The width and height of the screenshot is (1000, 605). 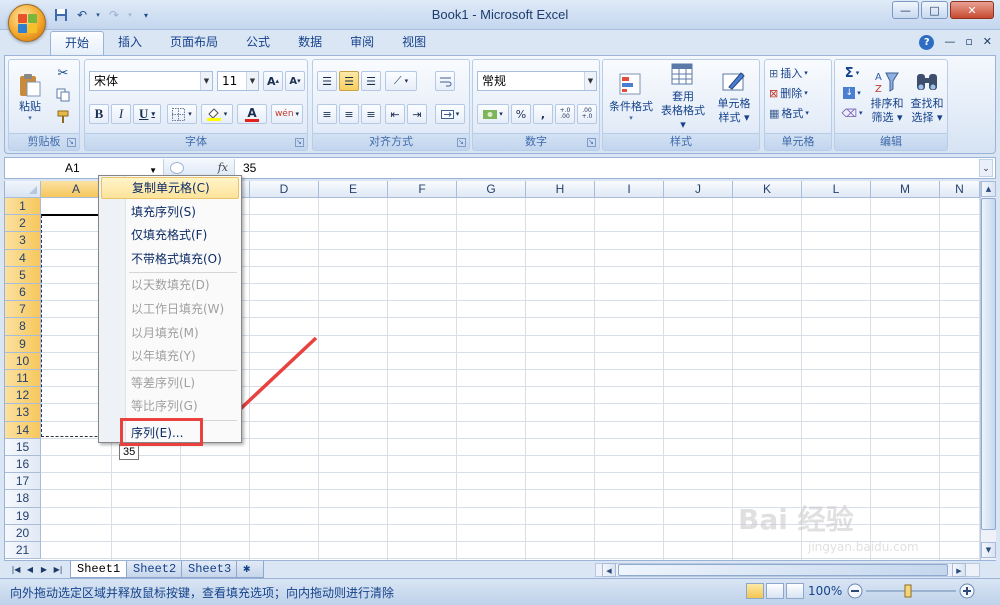 What do you see at coordinates (23, 241) in the screenshot?
I see `row-header: 3` at bounding box center [23, 241].